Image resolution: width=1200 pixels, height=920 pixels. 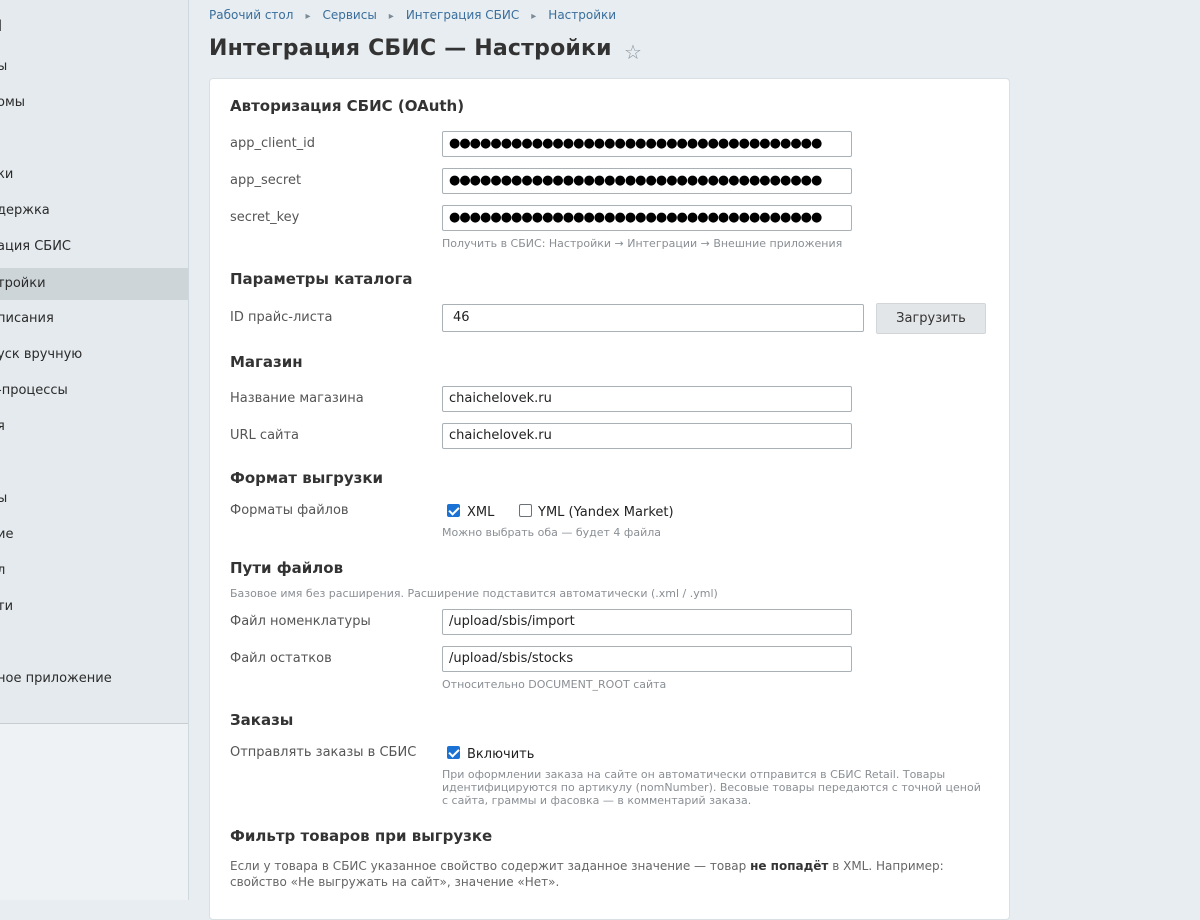 I want to click on sidebar-item-label: ı, so click(x=94, y=139).